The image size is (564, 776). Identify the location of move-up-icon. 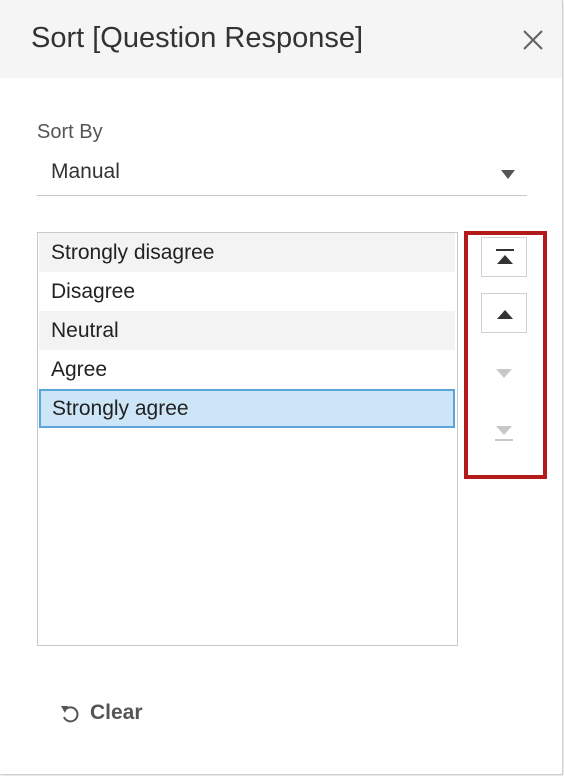
(505, 314).